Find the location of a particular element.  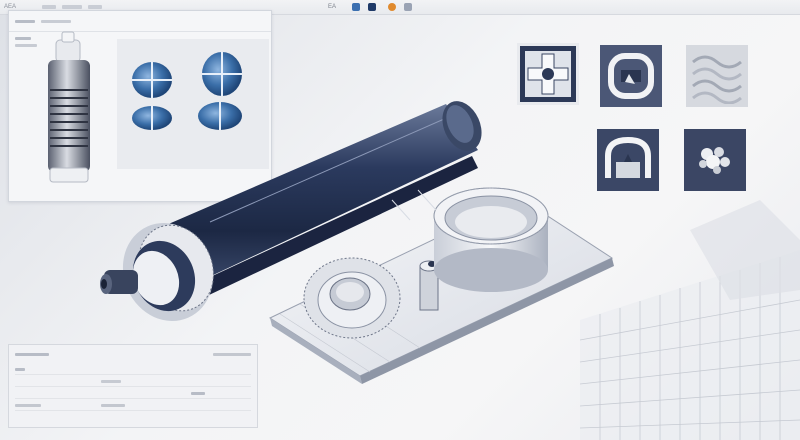

arch-frame-icon is located at coordinates (628, 160).